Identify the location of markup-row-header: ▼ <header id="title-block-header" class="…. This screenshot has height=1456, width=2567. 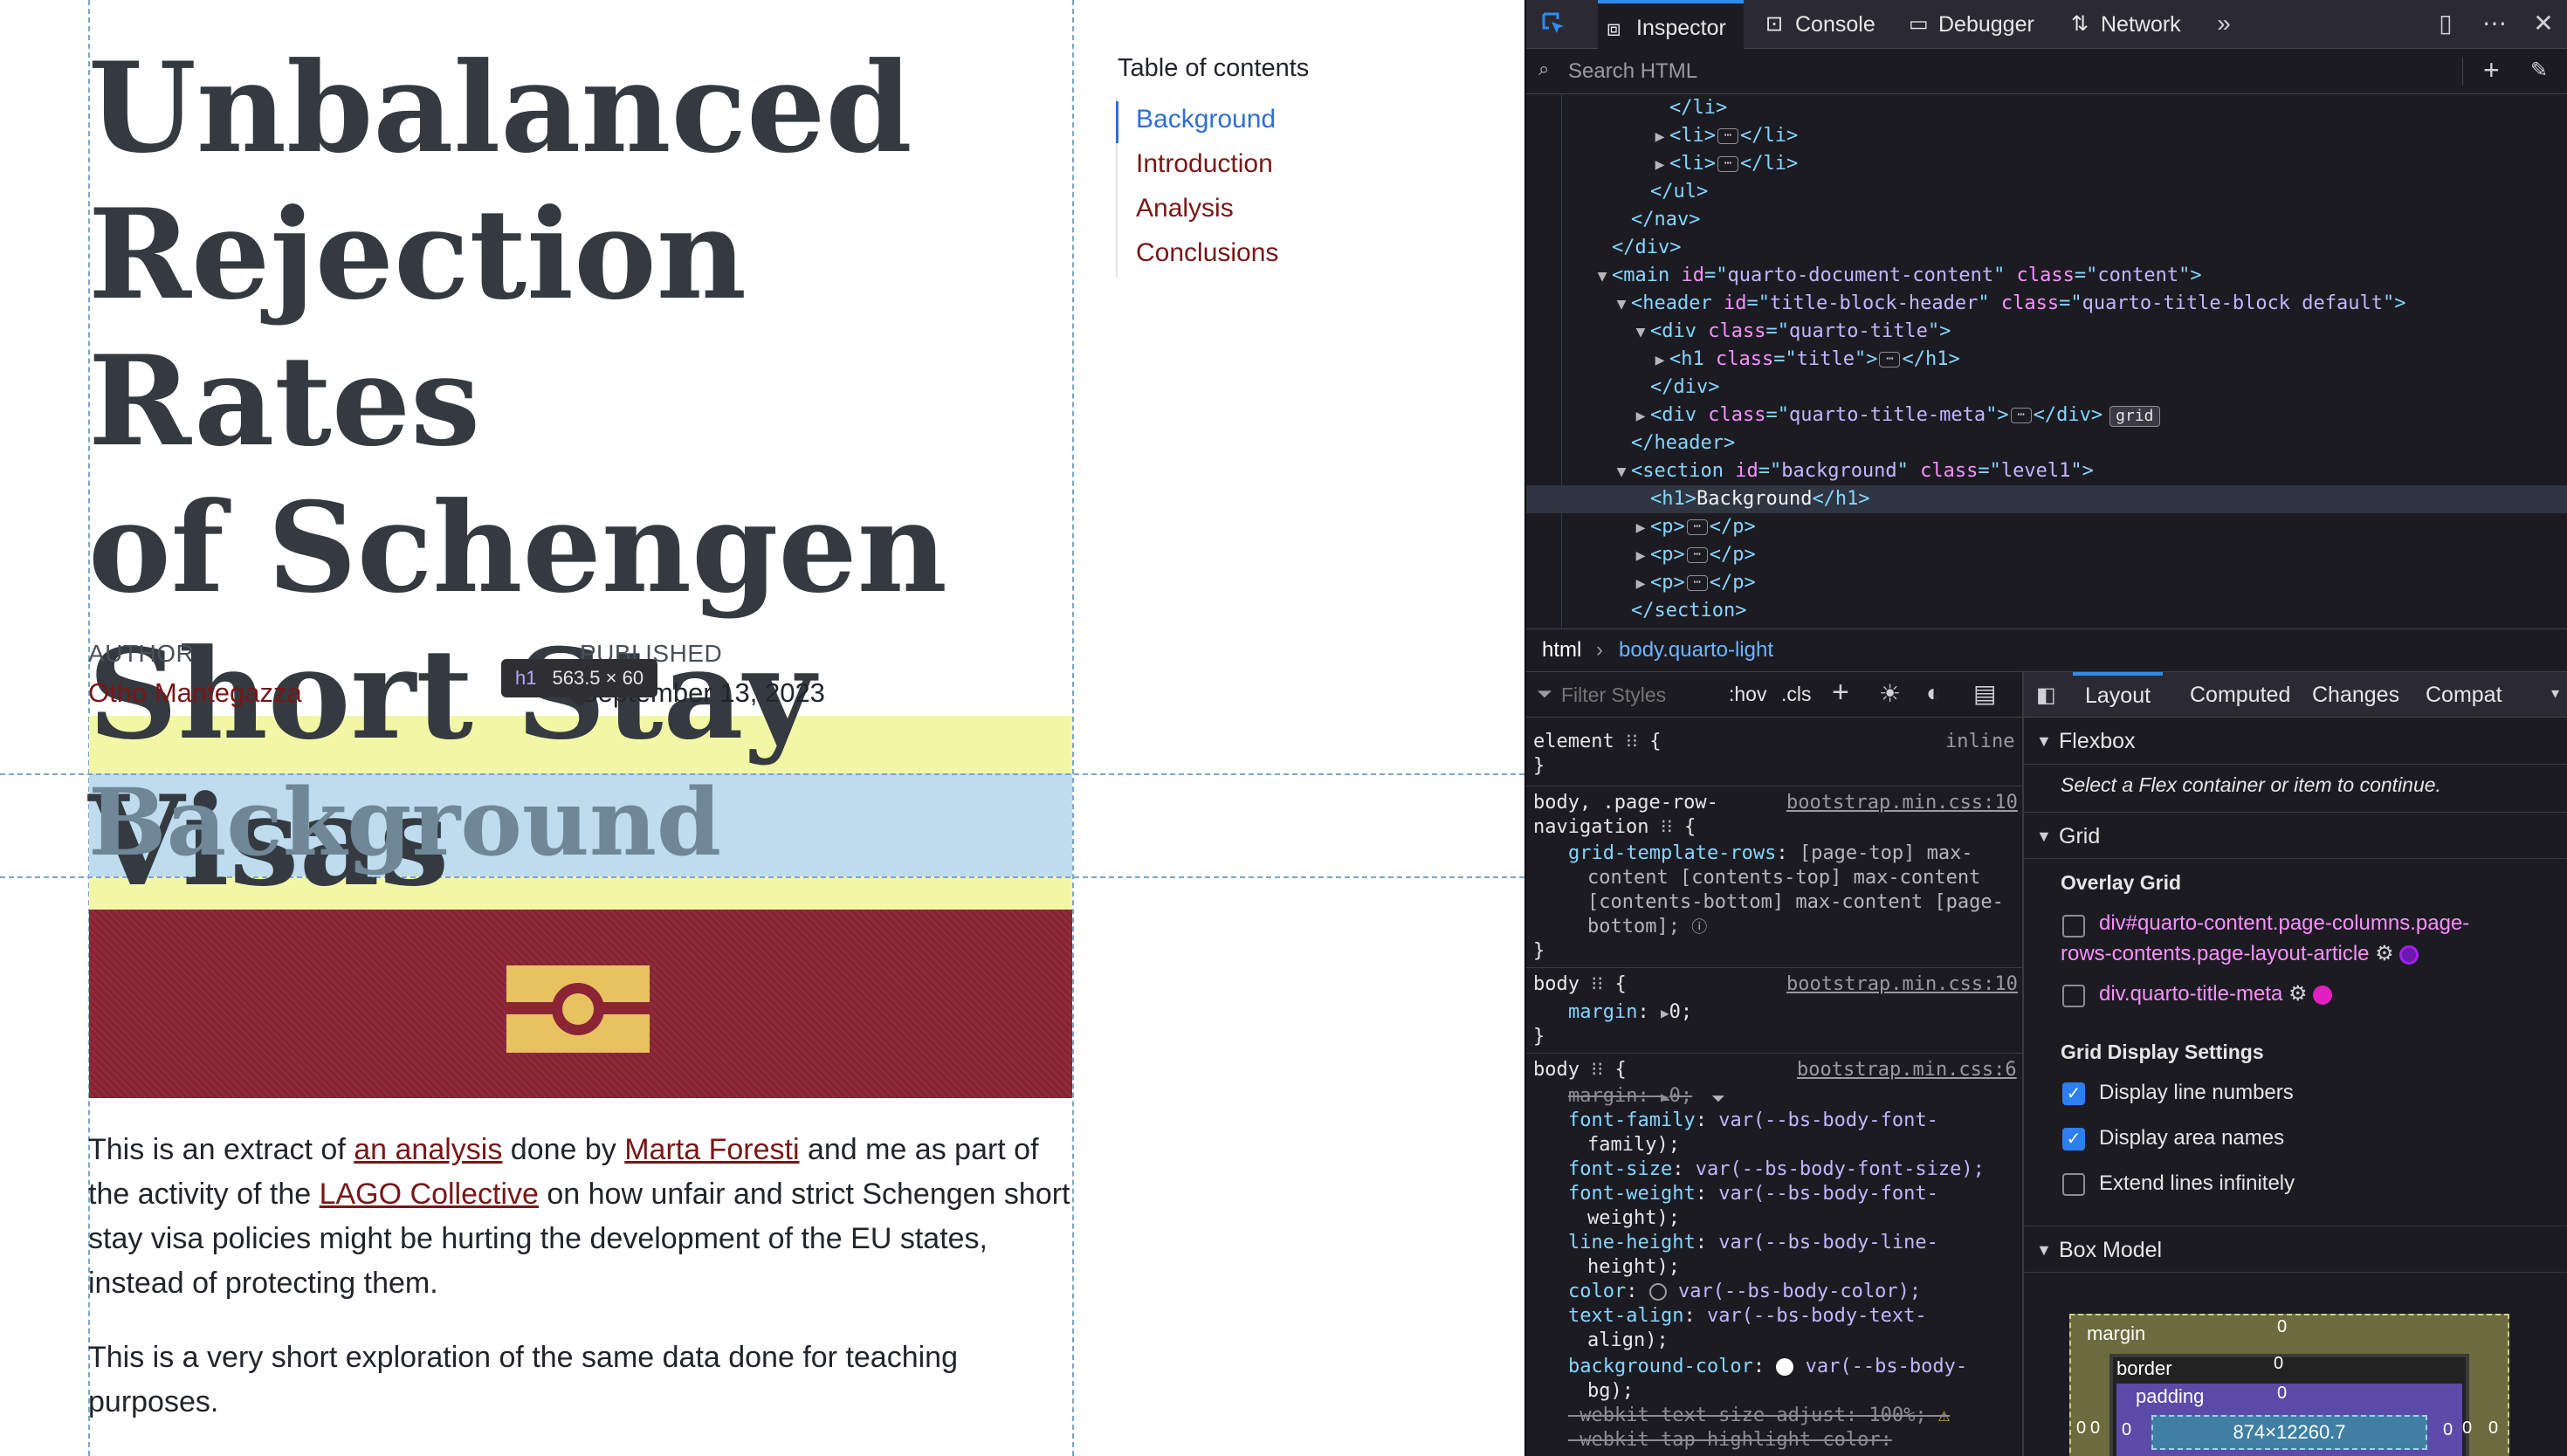
(2046, 304).